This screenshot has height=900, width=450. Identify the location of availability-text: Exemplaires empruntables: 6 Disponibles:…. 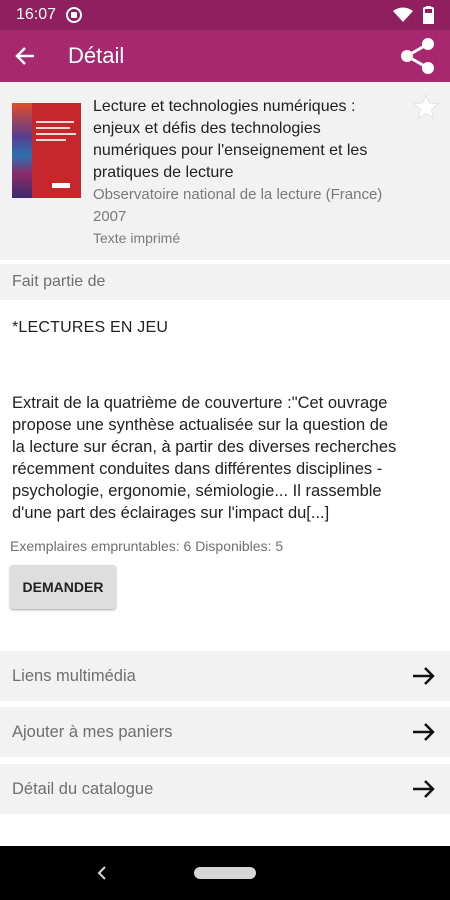
(147, 546).